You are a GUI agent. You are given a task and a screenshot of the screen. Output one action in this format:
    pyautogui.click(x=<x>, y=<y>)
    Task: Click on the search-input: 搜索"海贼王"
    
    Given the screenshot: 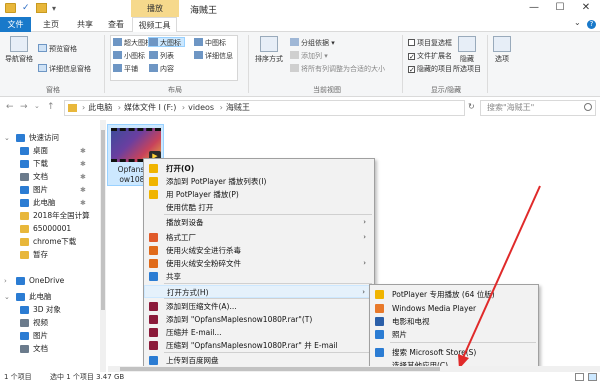 What is the action you would take?
    pyautogui.click(x=538, y=108)
    